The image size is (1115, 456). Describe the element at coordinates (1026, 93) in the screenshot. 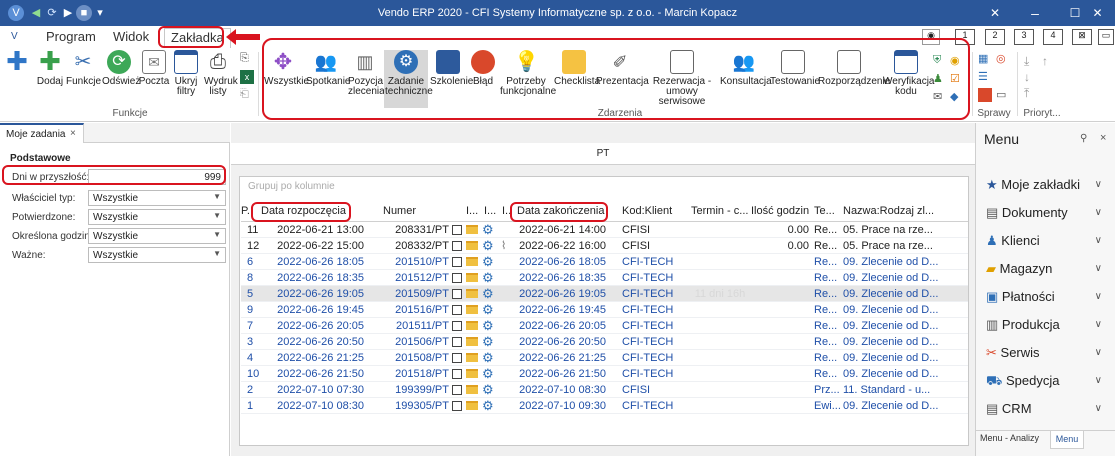

I see `priority-bottom-icon: ⤒` at that location.